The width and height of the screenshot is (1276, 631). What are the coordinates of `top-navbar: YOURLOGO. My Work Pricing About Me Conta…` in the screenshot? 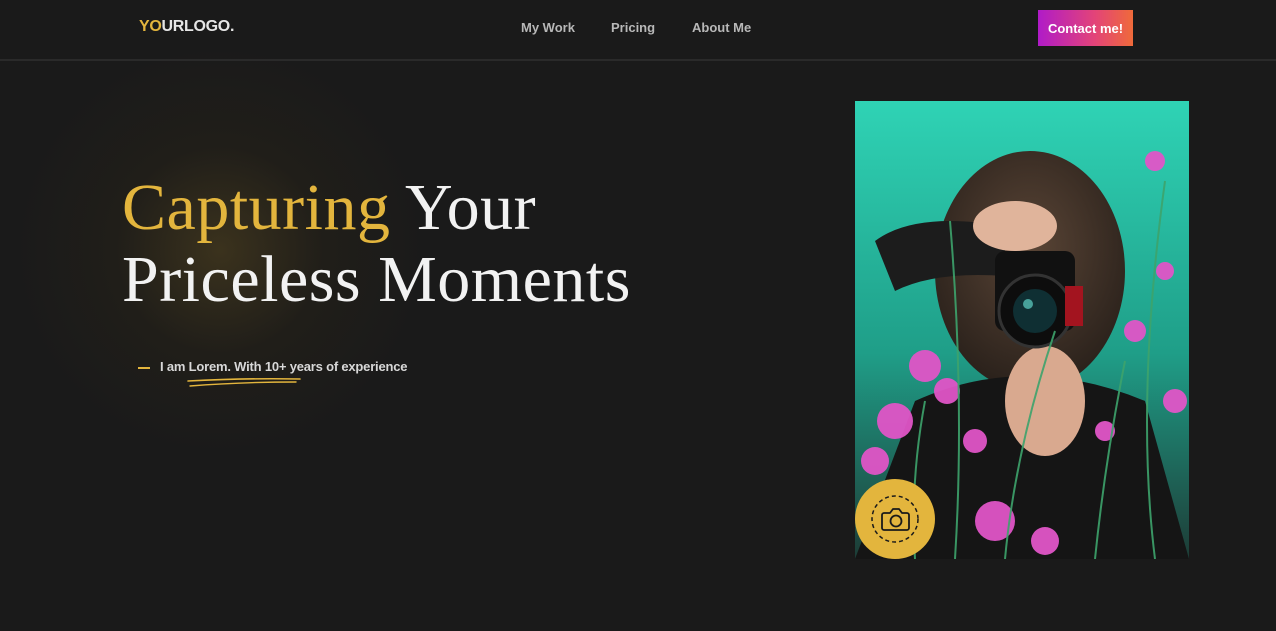 It's located at (638, 30).